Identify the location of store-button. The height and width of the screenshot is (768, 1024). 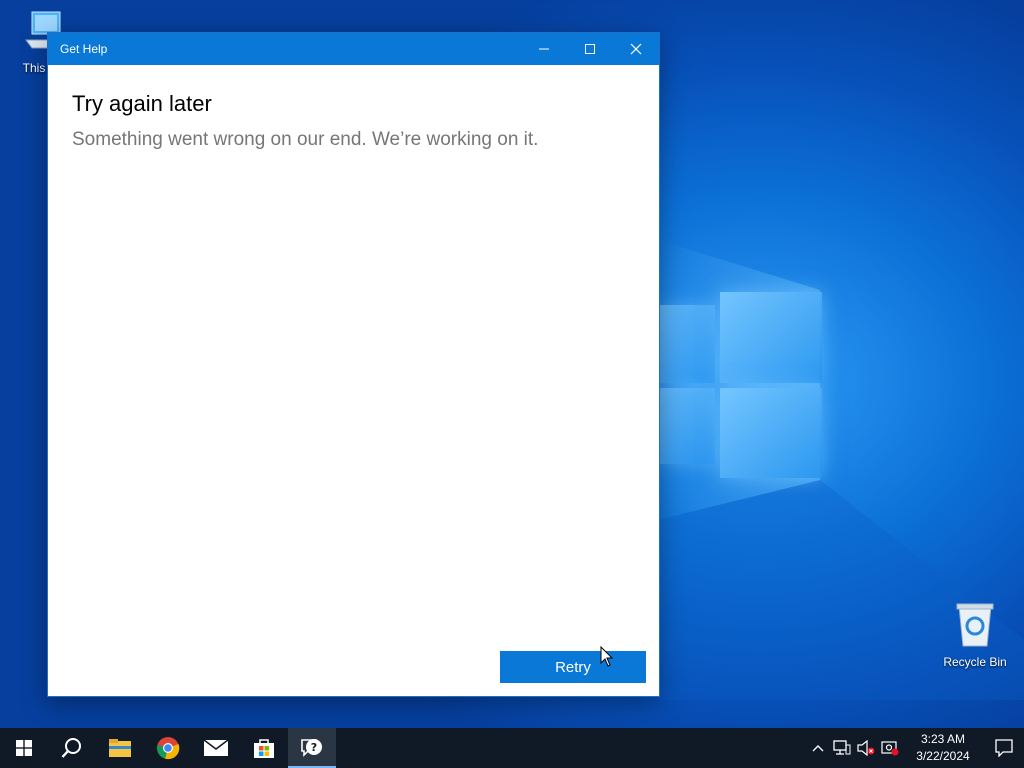
(264, 748).